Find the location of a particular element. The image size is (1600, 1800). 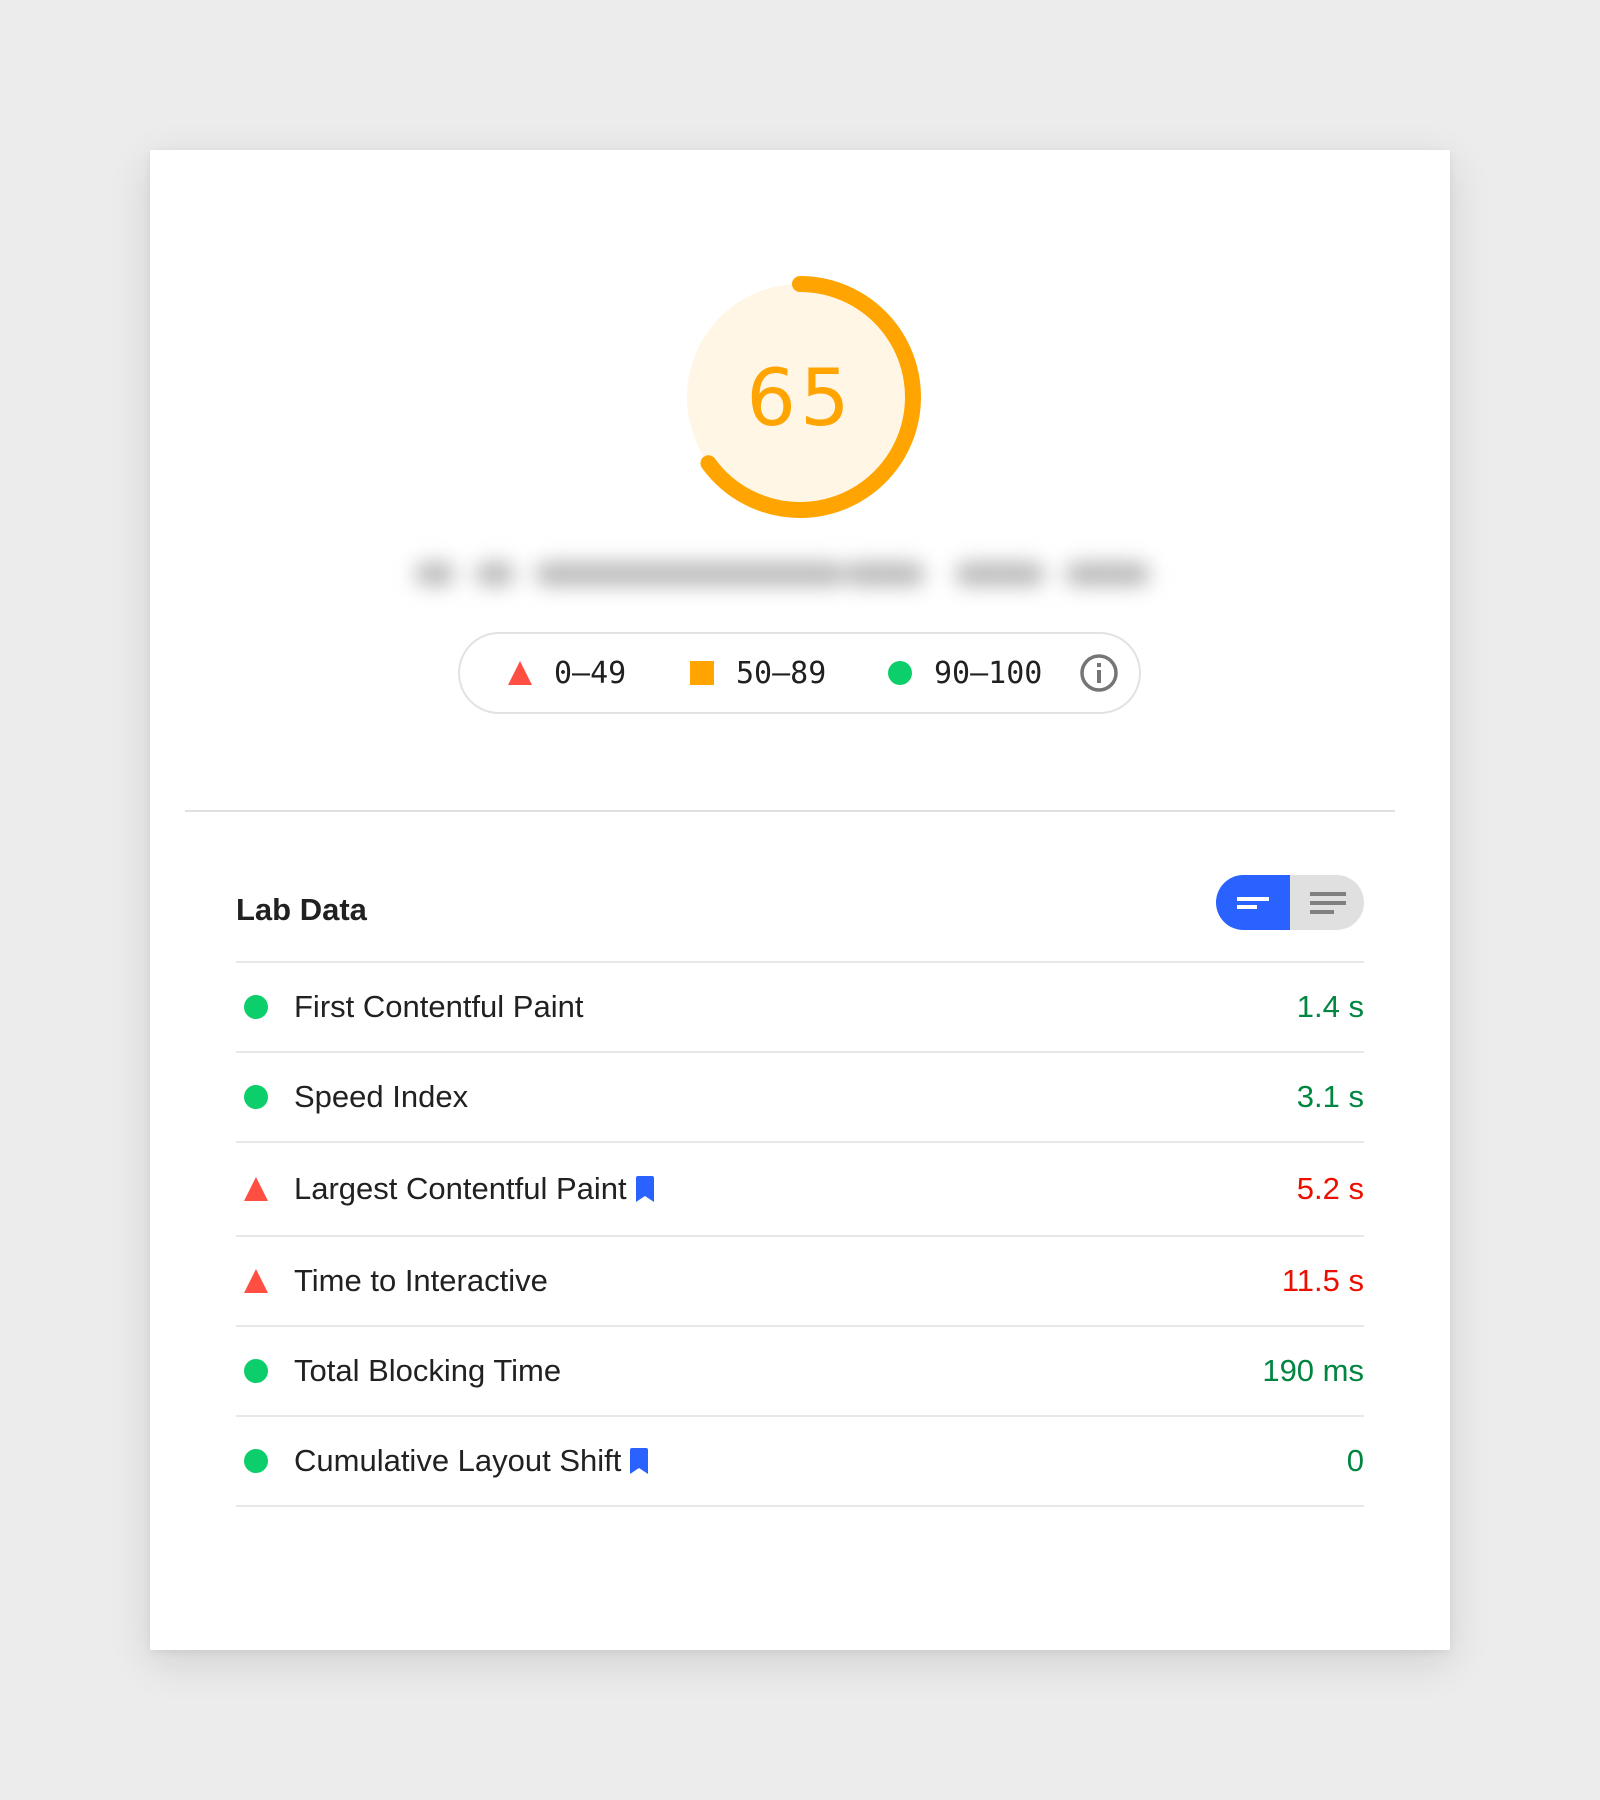

metric-name: Largest Contentful Paint is located at coordinates (474, 1189).